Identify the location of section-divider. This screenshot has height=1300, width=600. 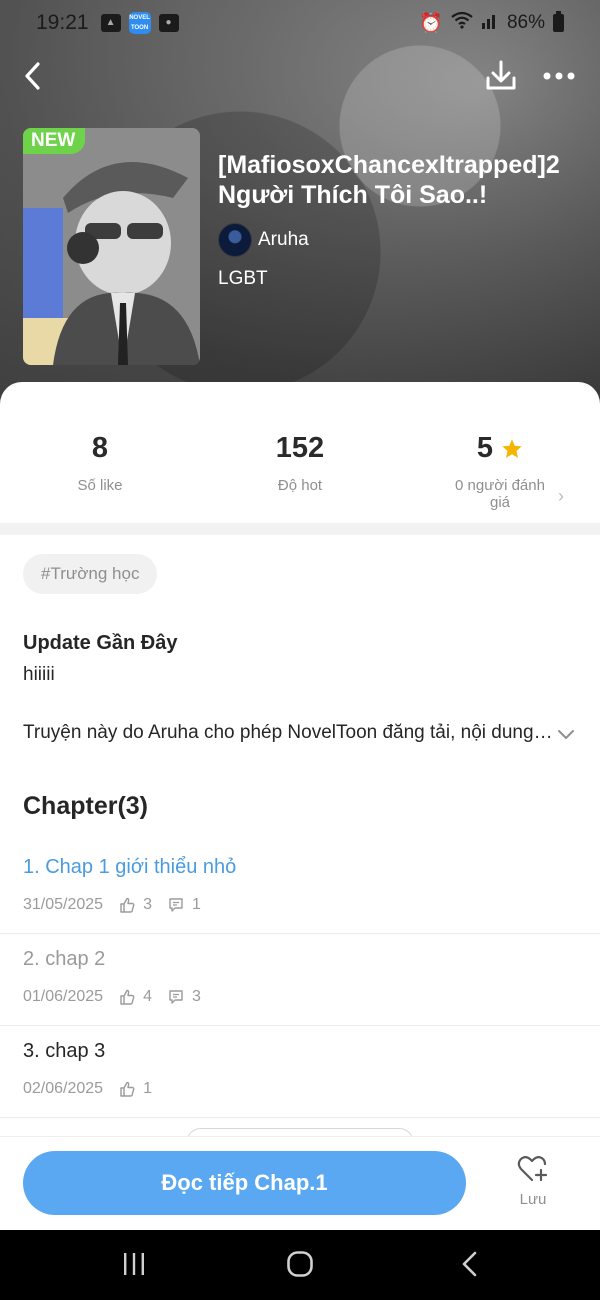
(300, 529).